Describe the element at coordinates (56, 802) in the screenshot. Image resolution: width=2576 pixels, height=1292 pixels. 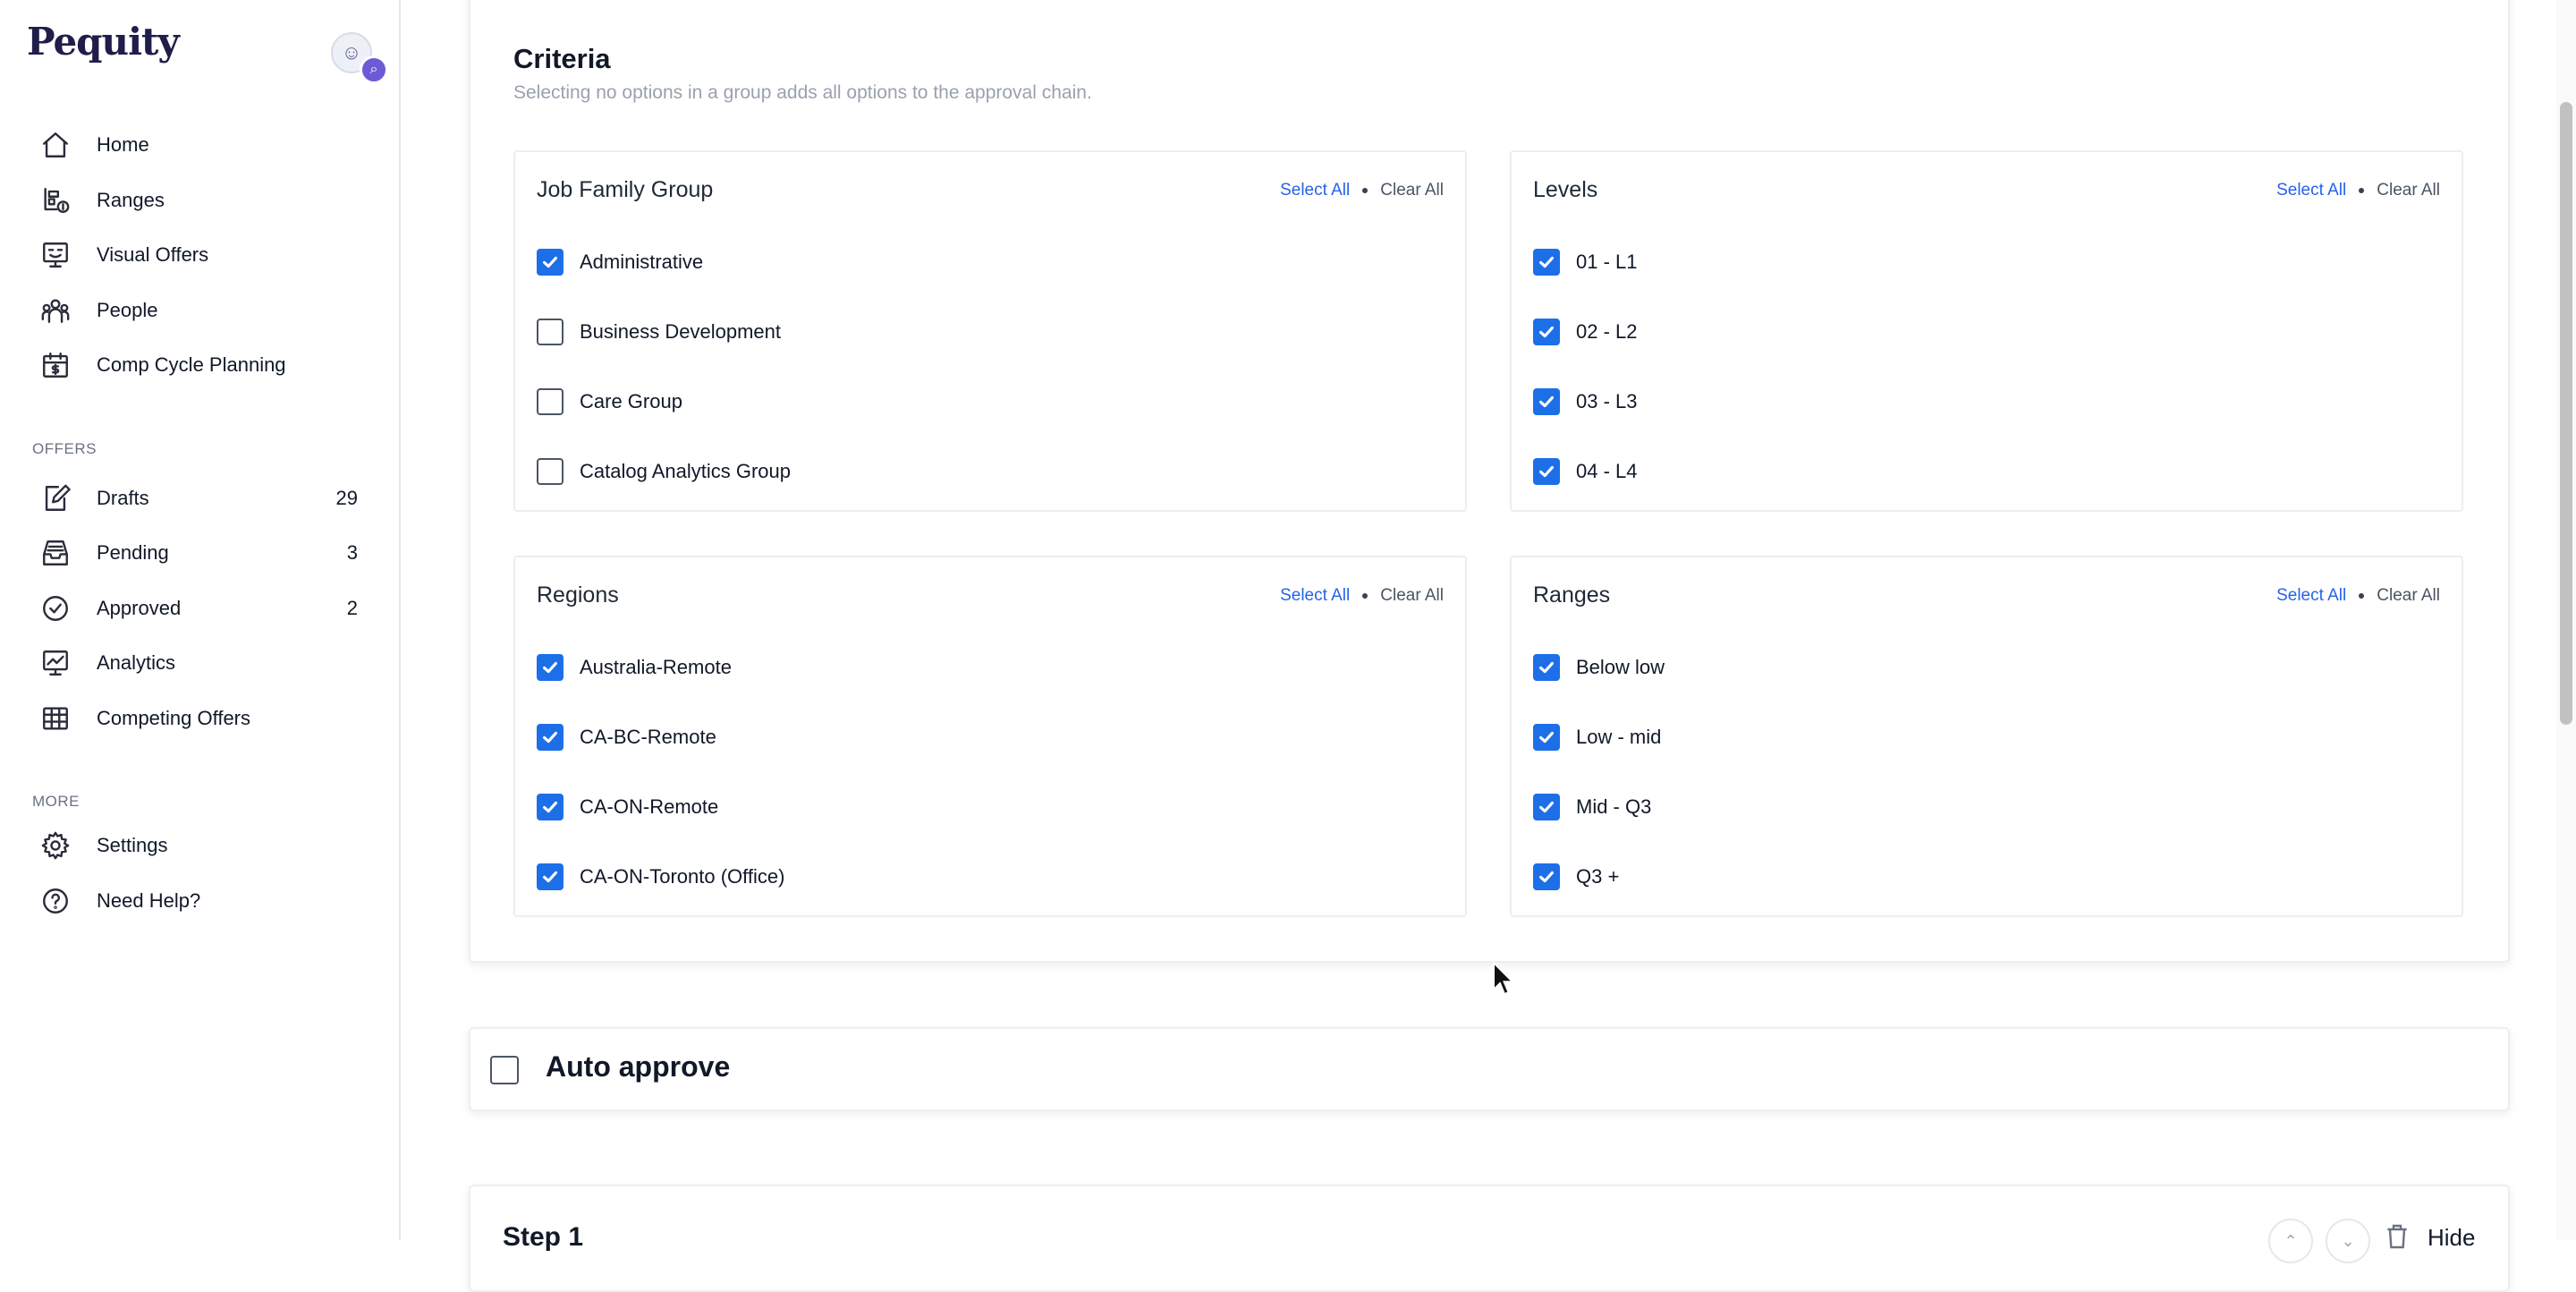
I see `more-section-label: MORE` at that location.